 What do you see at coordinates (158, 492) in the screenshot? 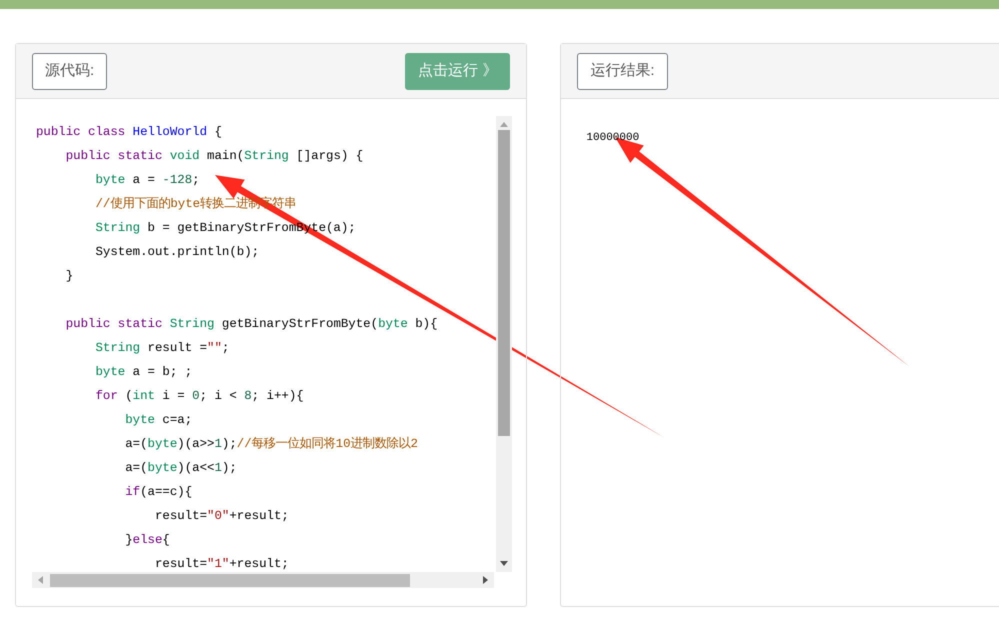
I see `code-line: if(a==c){` at bounding box center [158, 492].